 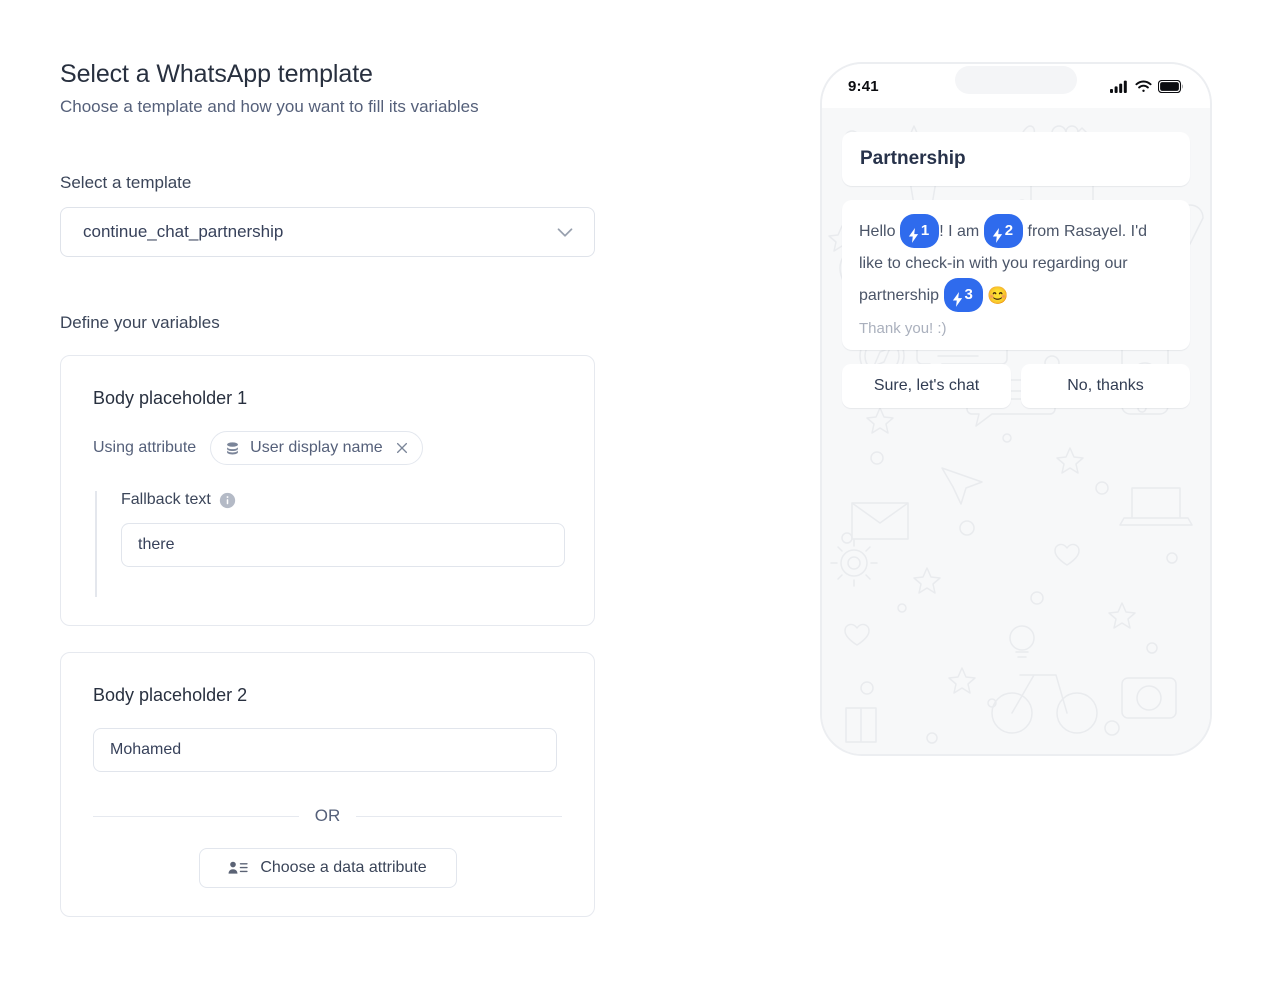 I want to click on divider-line-left, so click(x=196, y=816).